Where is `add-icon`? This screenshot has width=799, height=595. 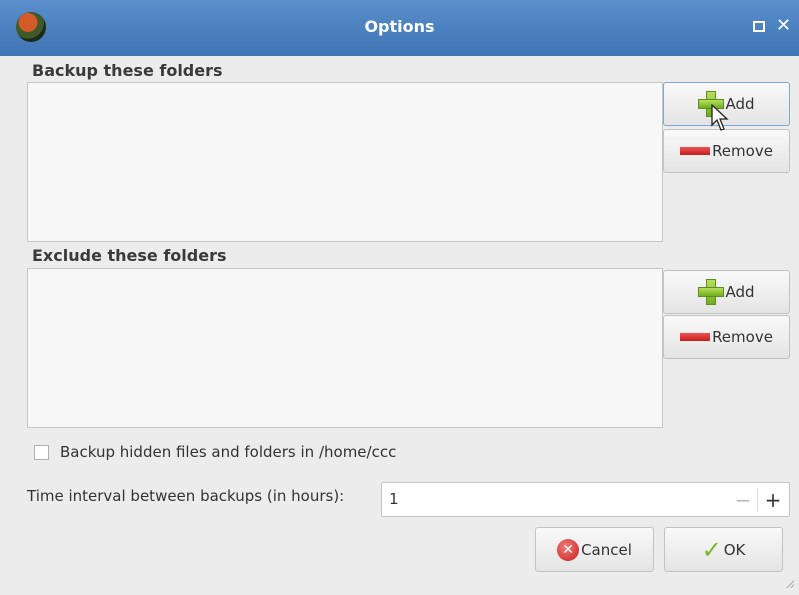
add-icon is located at coordinates (711, 292).